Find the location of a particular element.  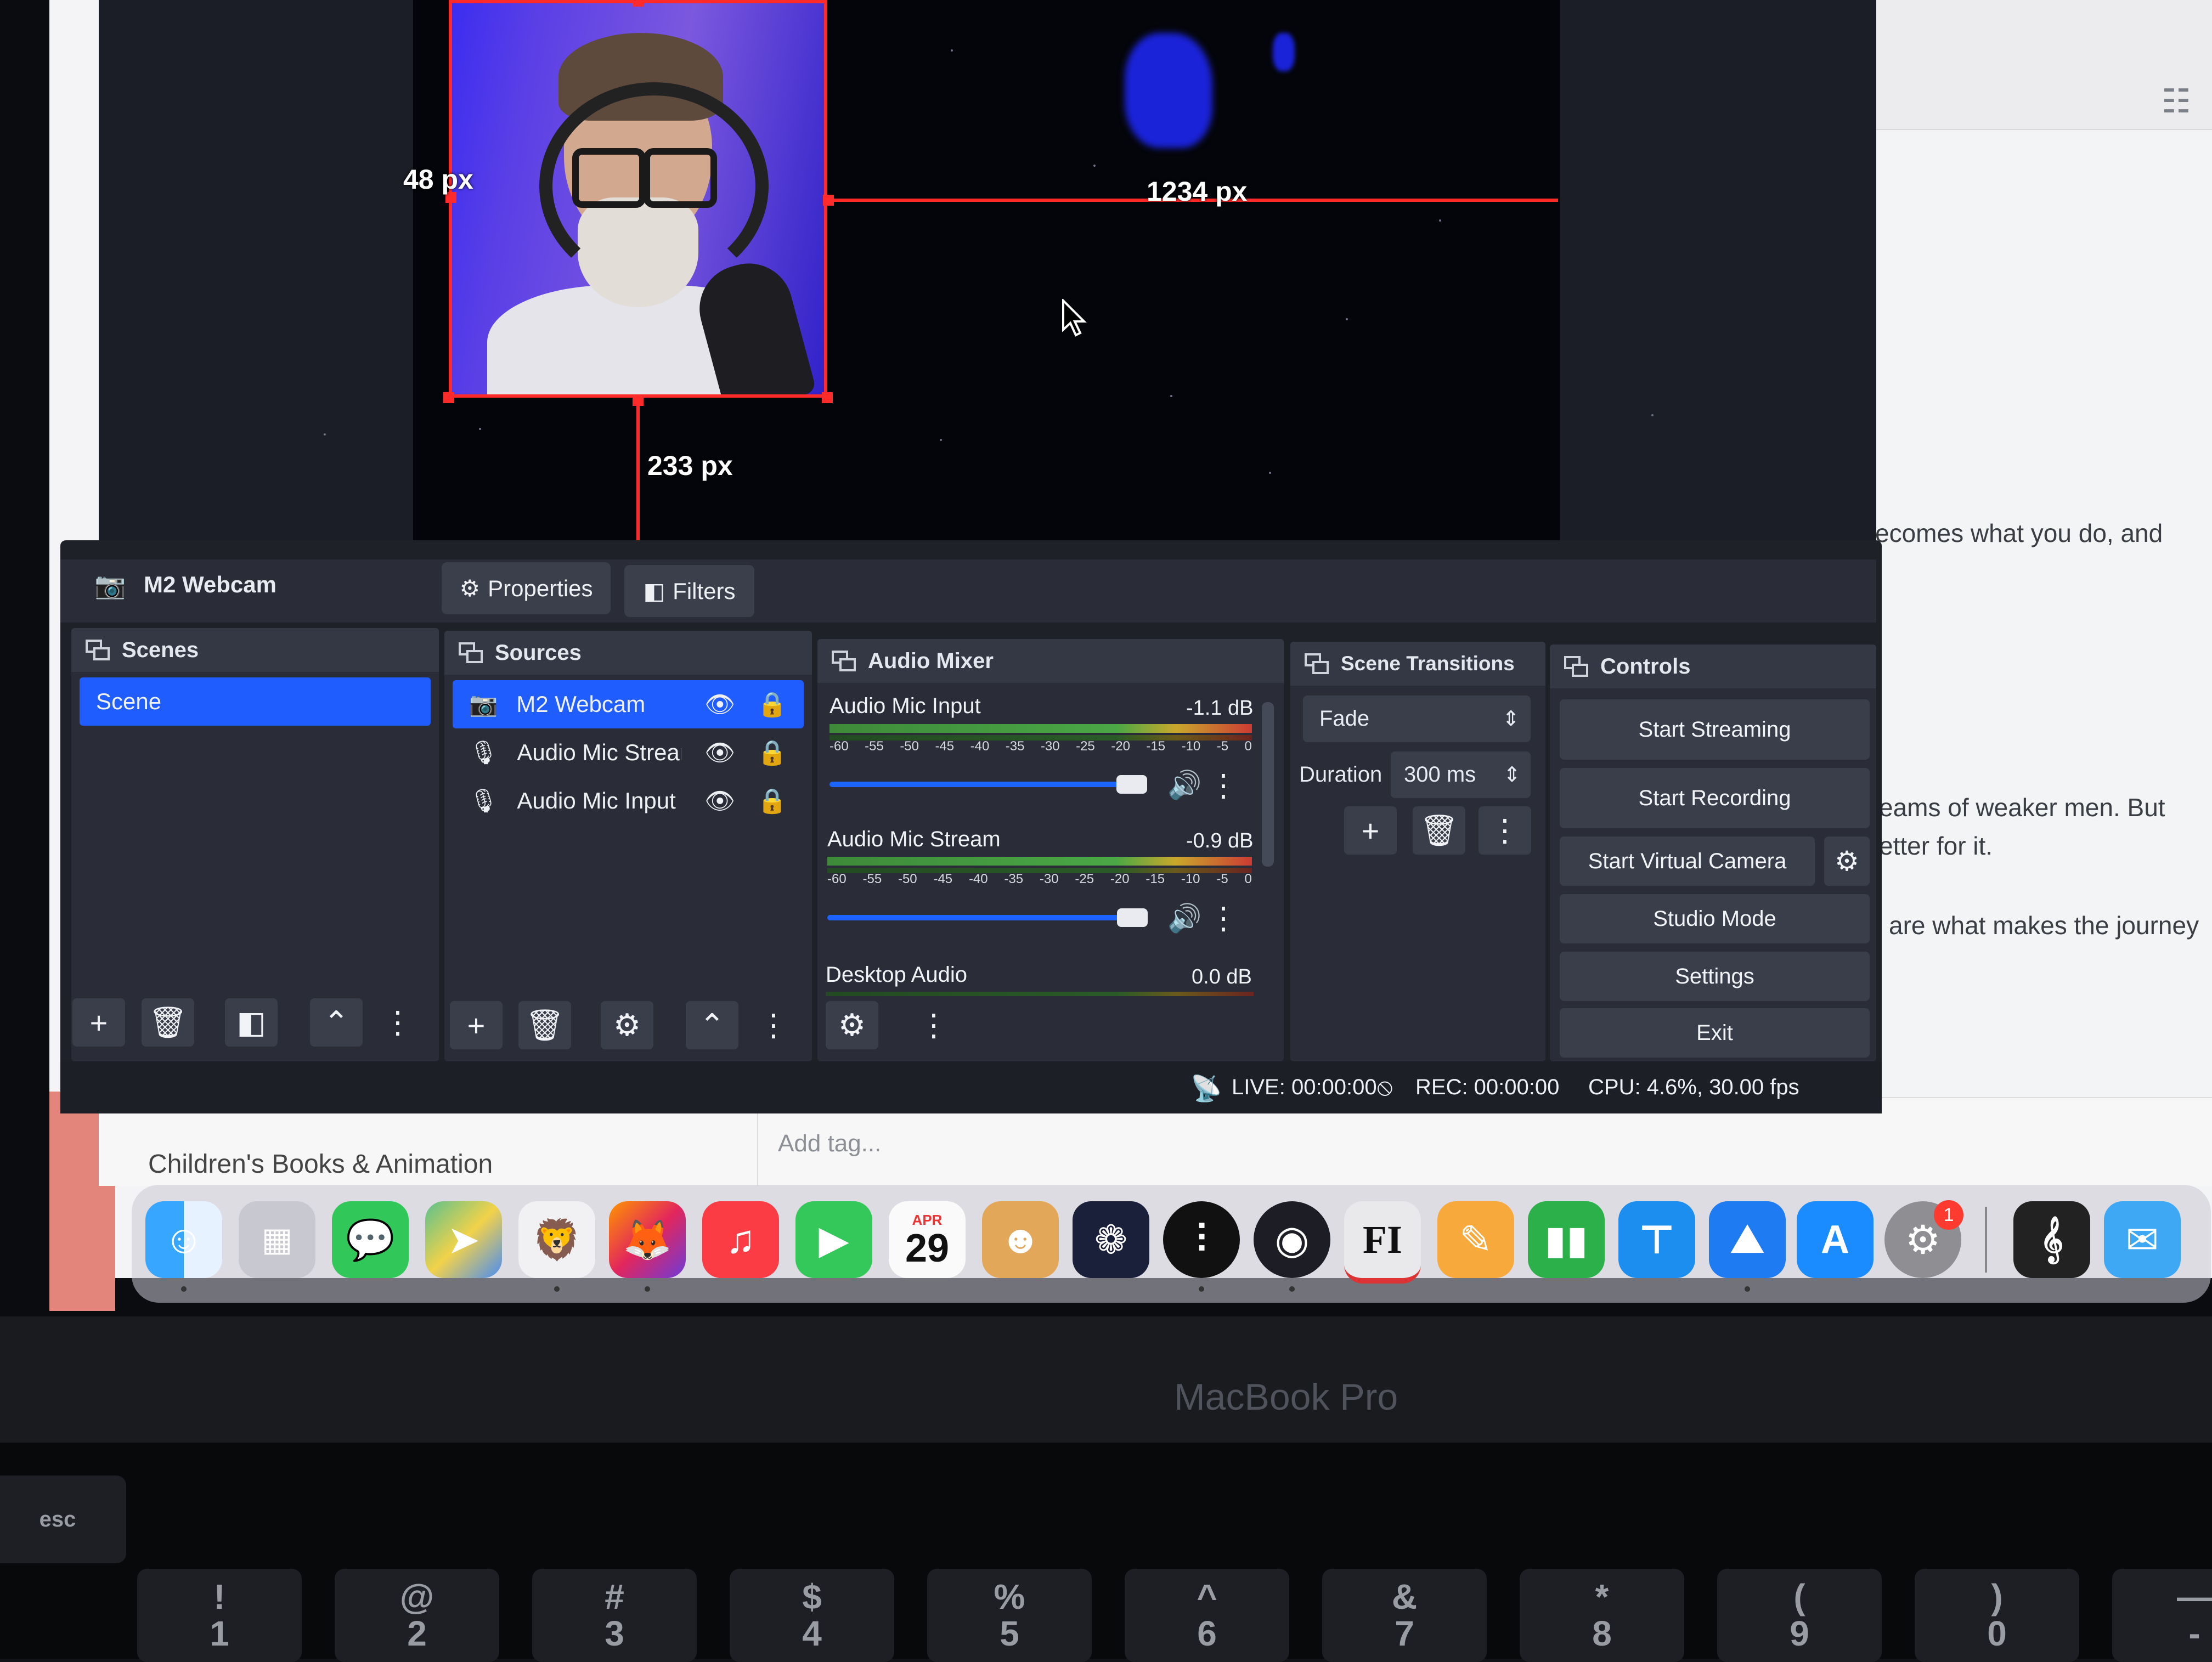

settings-button: Settings is located at coordinates (1715, 976).